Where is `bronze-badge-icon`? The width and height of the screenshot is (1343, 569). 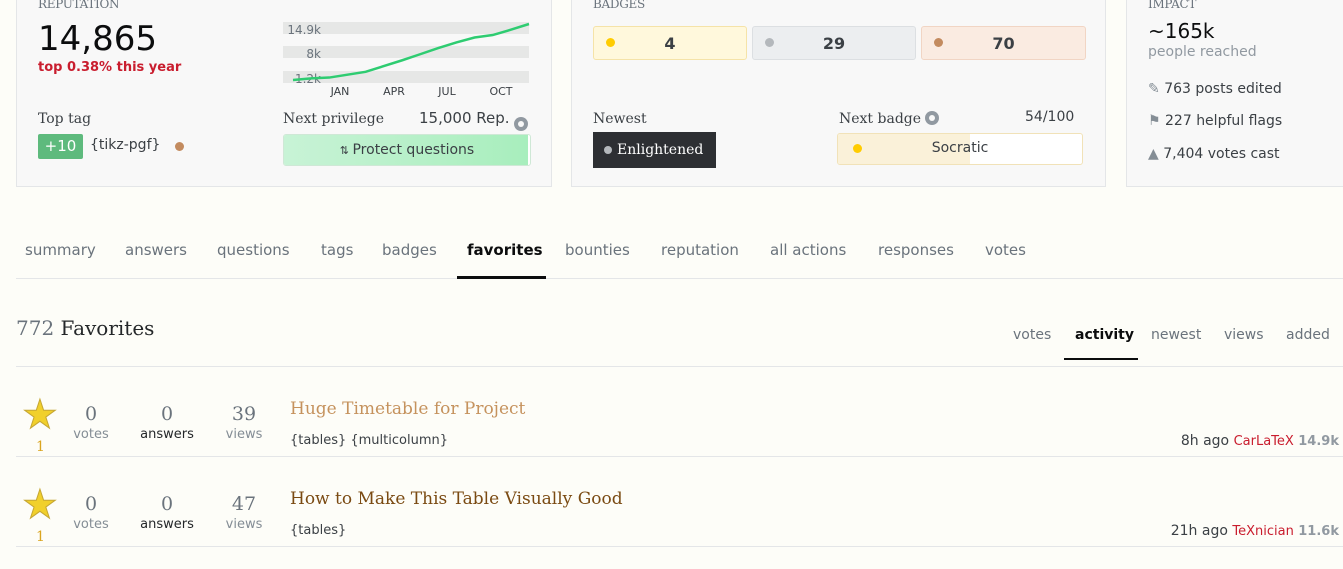 bronze-badge-icon is located at coordinates (179, 146).